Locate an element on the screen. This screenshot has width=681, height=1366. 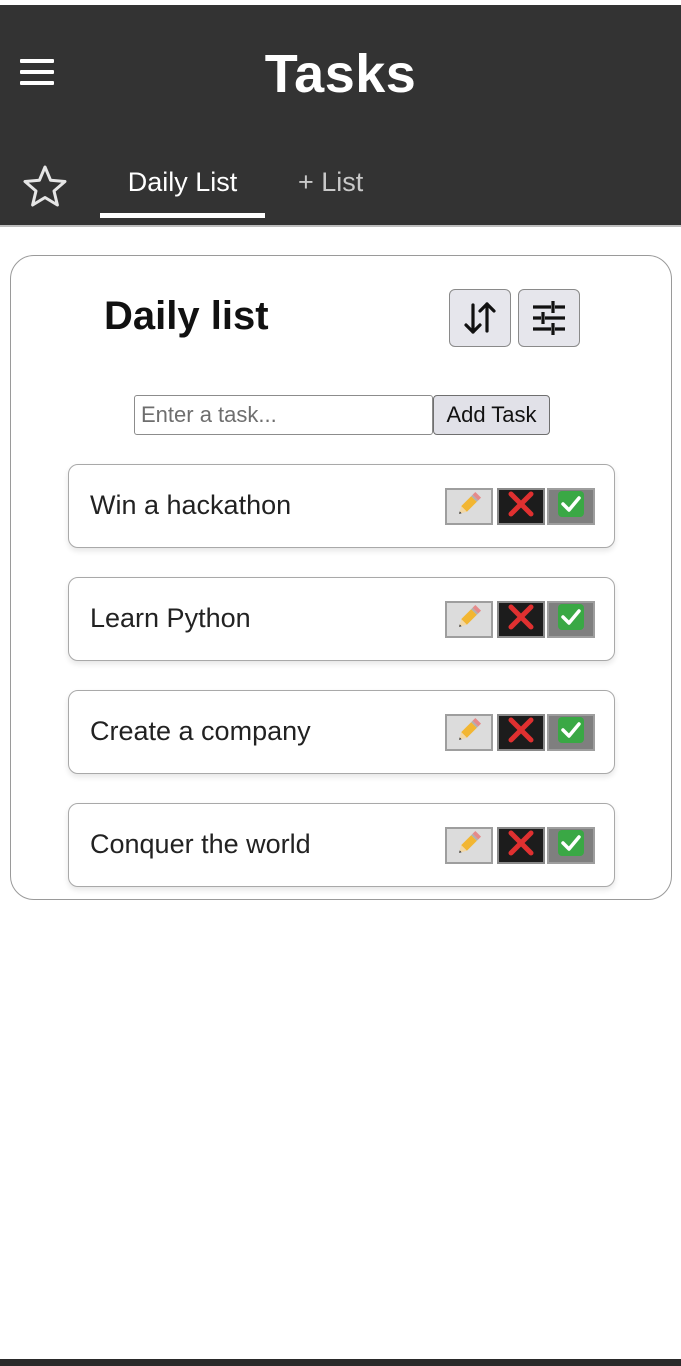
star-icon is located at coordinates (45, 186).